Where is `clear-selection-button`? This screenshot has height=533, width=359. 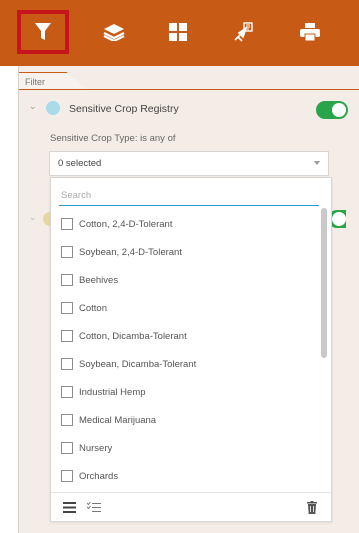 clear-selection-button is located at coordinates (312, 507).